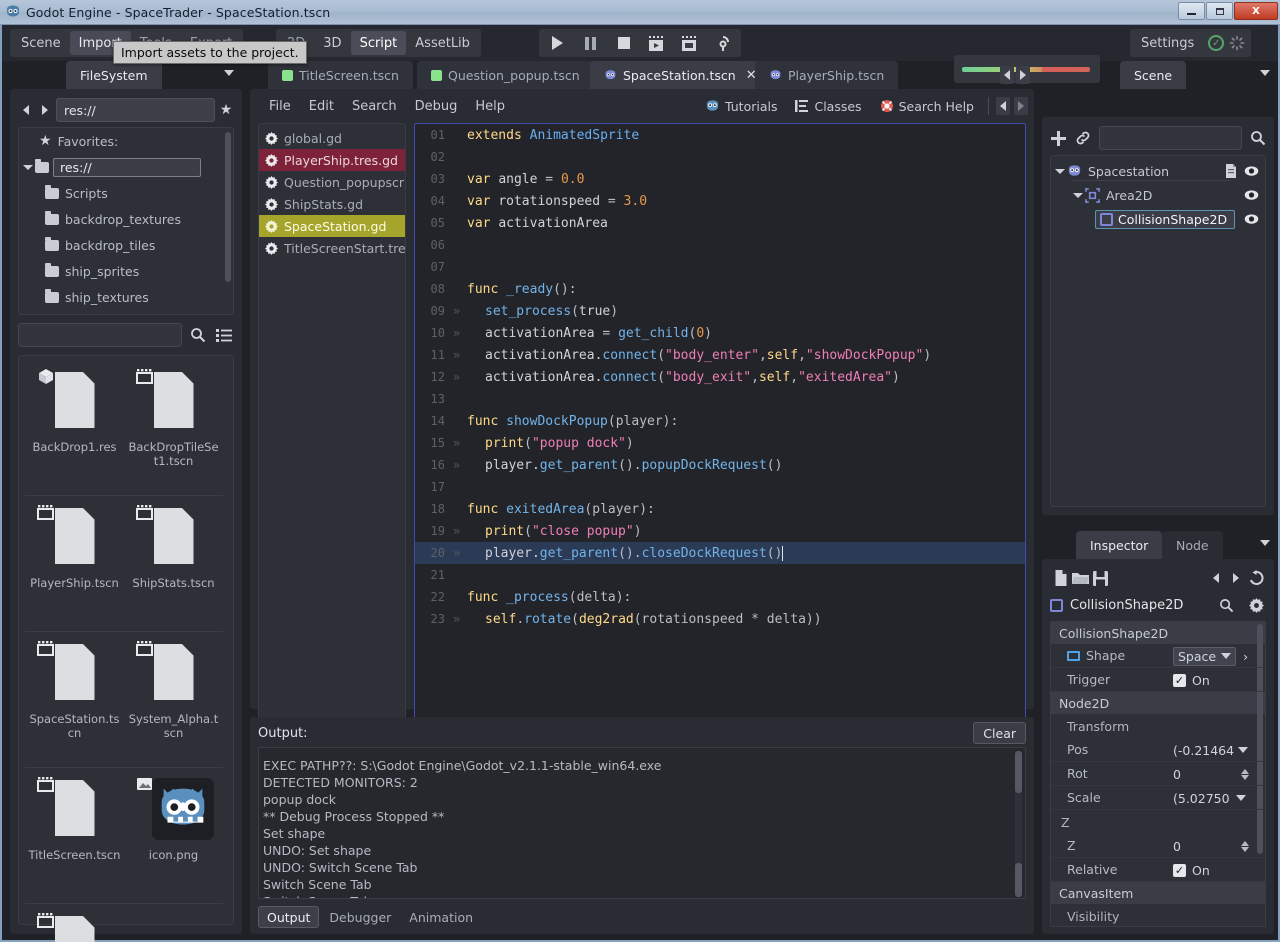 The width and height of the screenshot is (1280, 942). Describe the element at coordinates (1179, 870) in the screenshot. I see `relative-checkbox: ✓` at that location.